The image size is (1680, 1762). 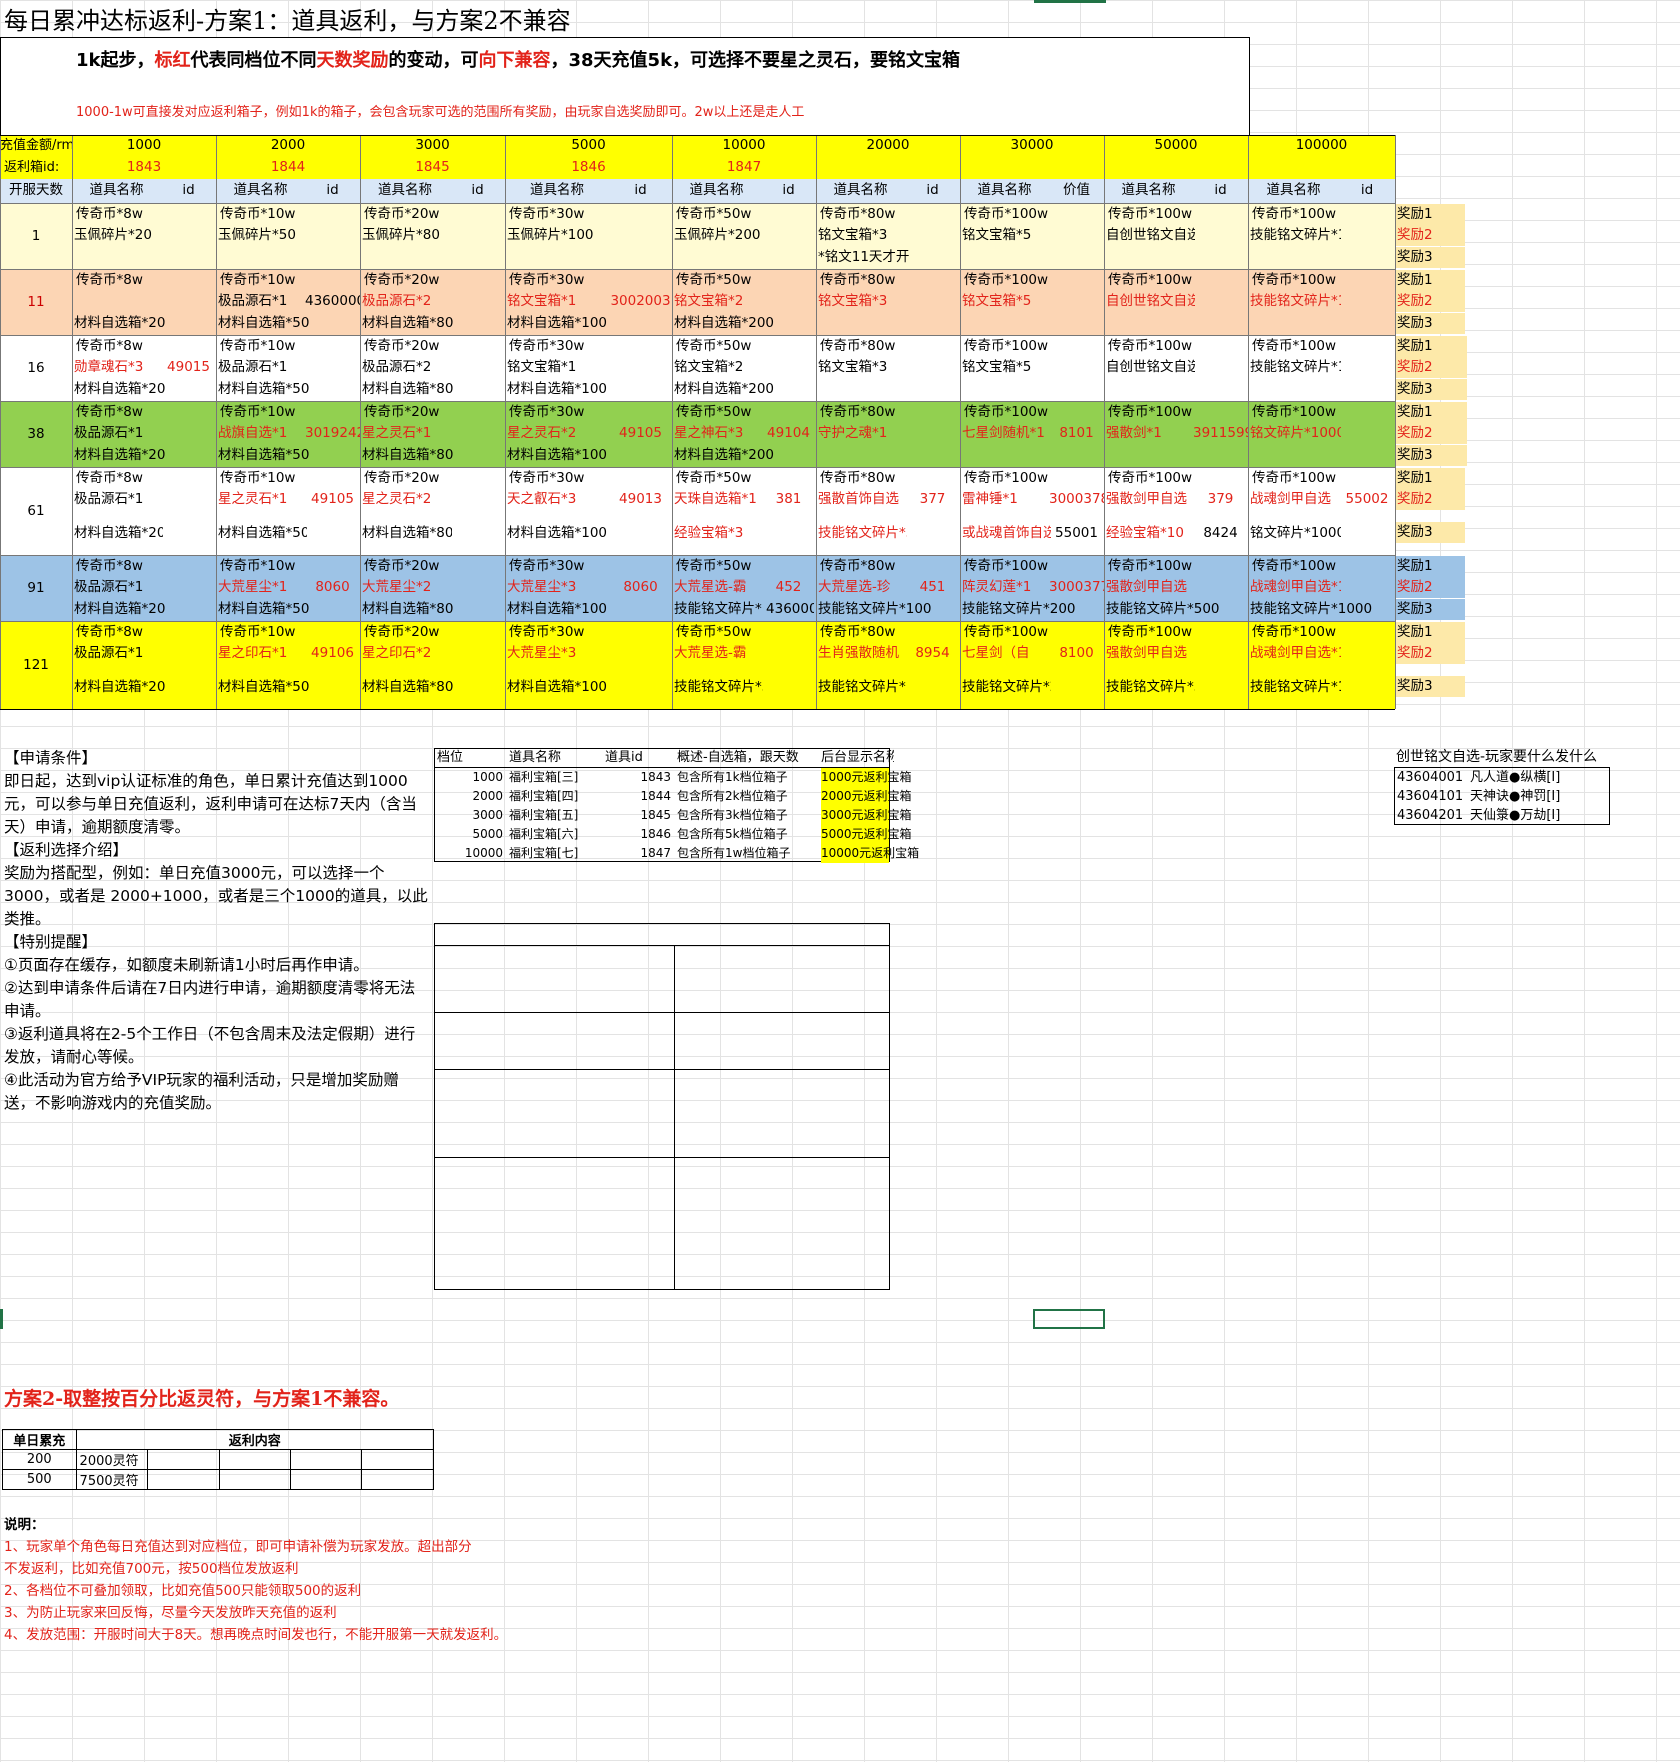 I want to click on box-table-cell: 1844, so click(x=655, y=796).